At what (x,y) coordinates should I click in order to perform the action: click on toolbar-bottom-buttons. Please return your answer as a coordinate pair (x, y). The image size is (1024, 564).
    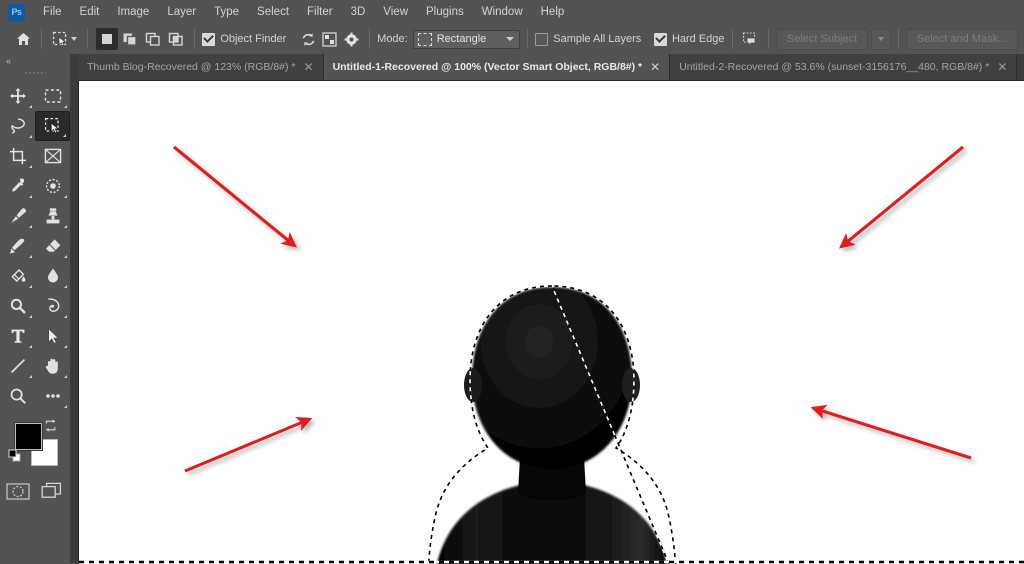
    Looking at the image, I should click on (35, 489).